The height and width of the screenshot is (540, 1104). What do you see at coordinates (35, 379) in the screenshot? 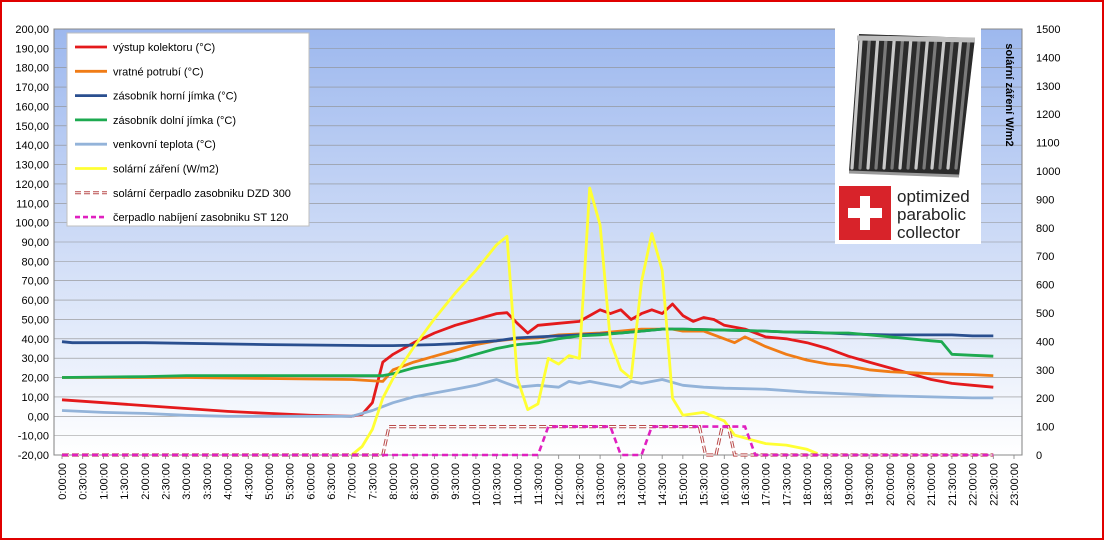
I see `y-left-tick-label: 20,00` at bounding box center [35, 379].